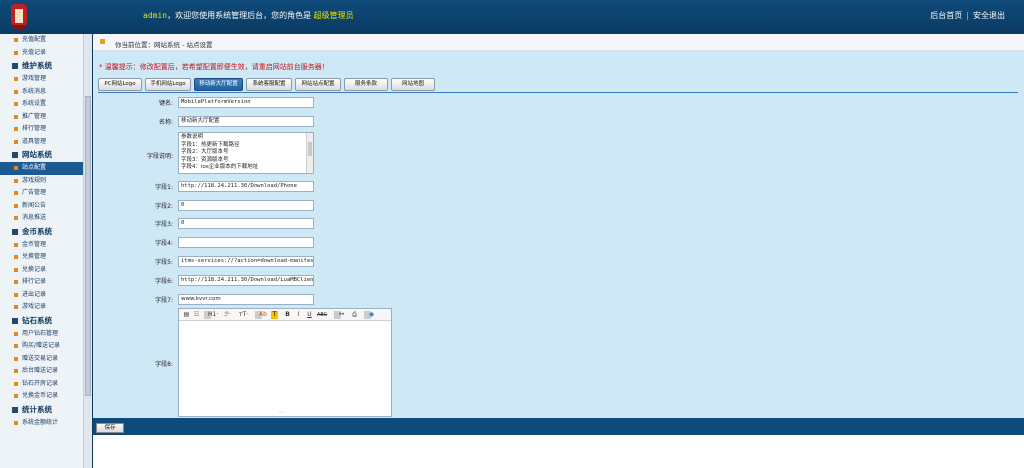  What do you see at coordinates (164, 224) in the screenshot?
I see `field3-label: 字段3:` at bounding box center [164, 224].